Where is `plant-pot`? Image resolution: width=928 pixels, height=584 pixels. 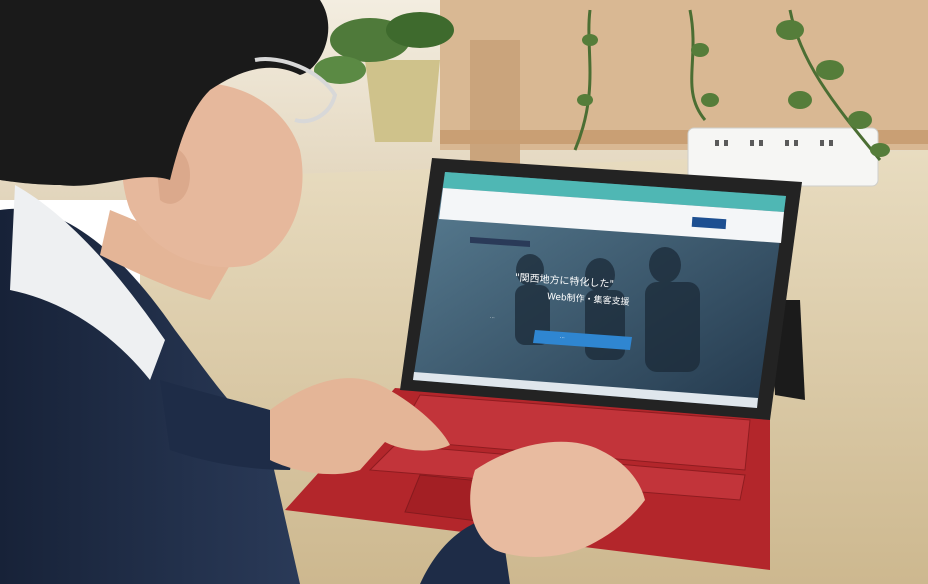 plant-pot is located at coordinates (402, 101).